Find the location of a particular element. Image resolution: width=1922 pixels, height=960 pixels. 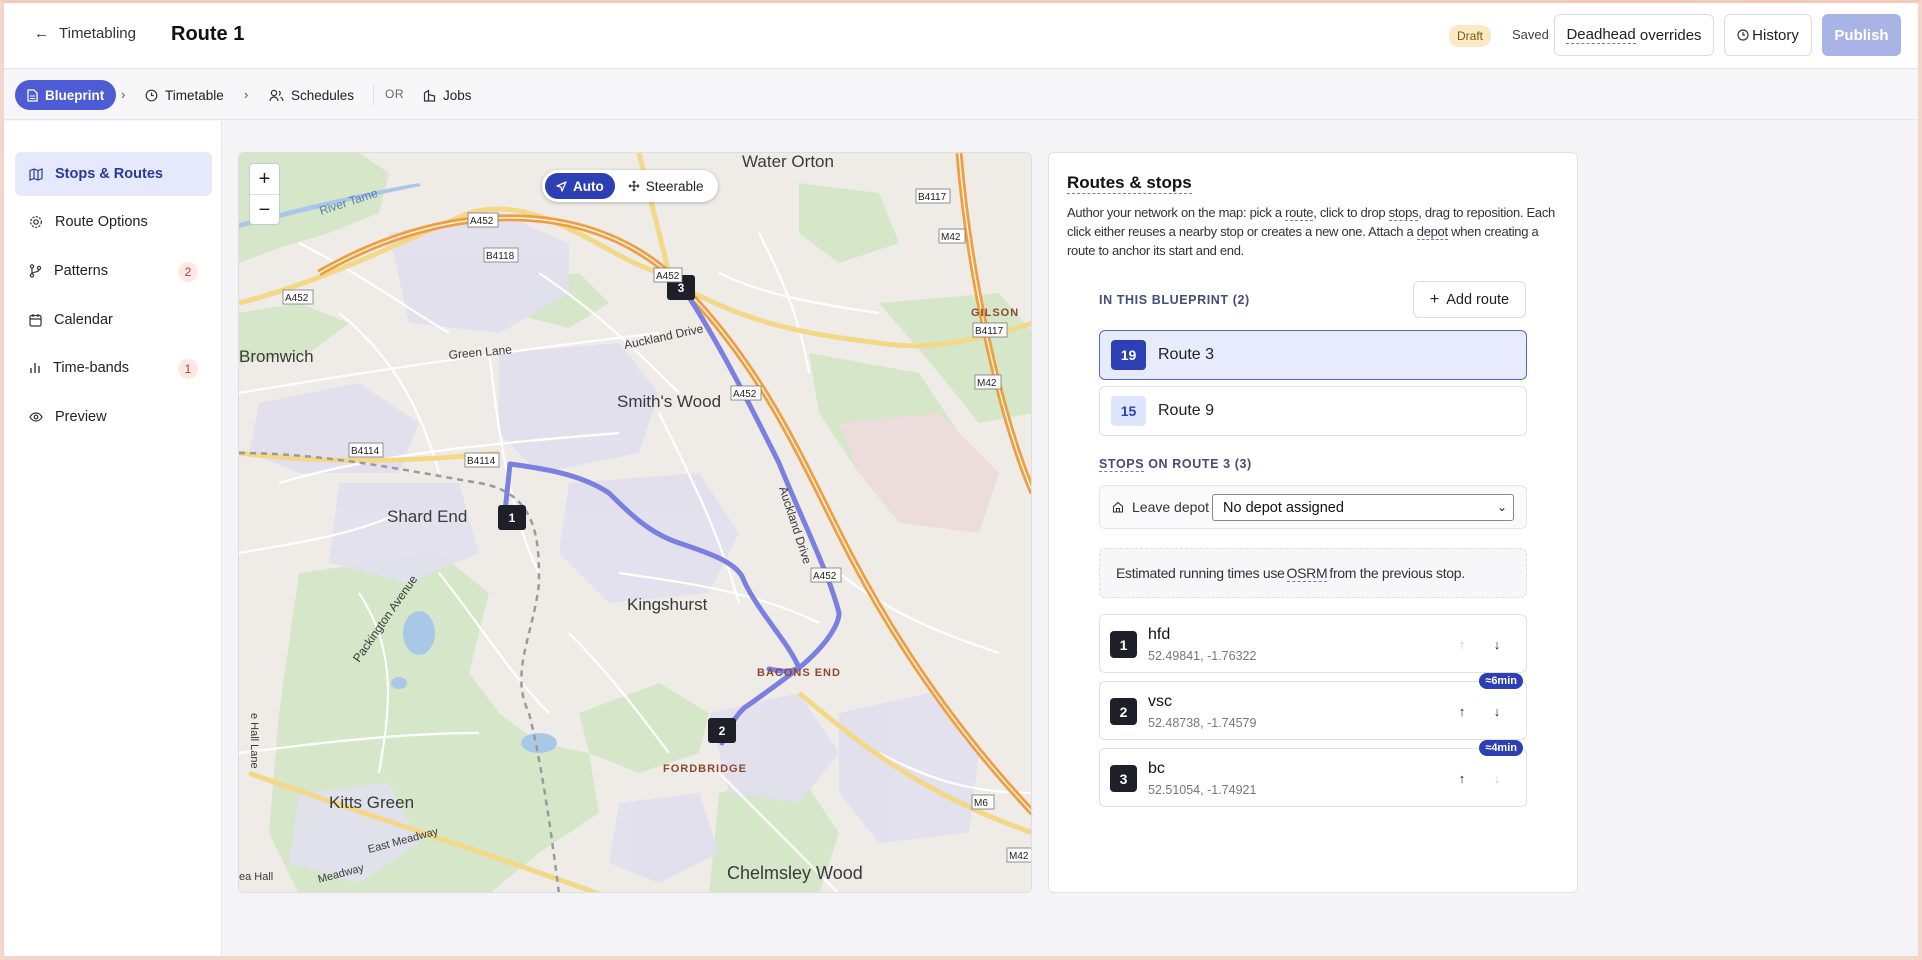

route-name: Route 3 is located at coordinates (1186, 354).